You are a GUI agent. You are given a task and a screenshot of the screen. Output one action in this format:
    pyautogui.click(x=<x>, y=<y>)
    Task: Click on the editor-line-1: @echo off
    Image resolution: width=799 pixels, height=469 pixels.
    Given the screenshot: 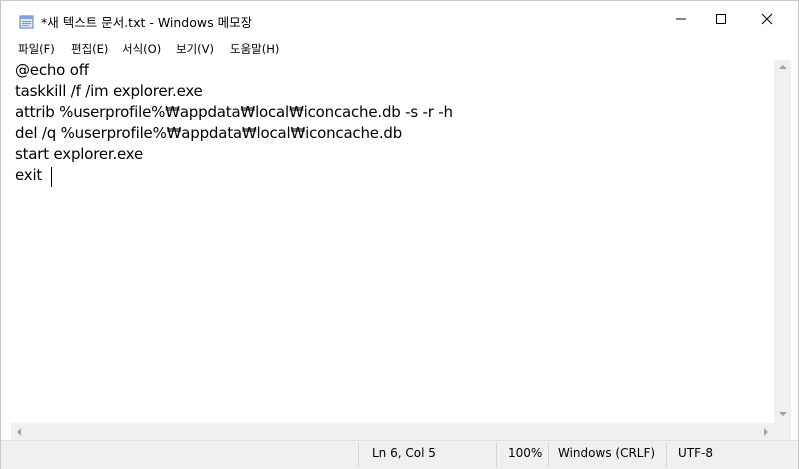 What is the action you would take?
    pyautogui.click(x=52, y=70)
    